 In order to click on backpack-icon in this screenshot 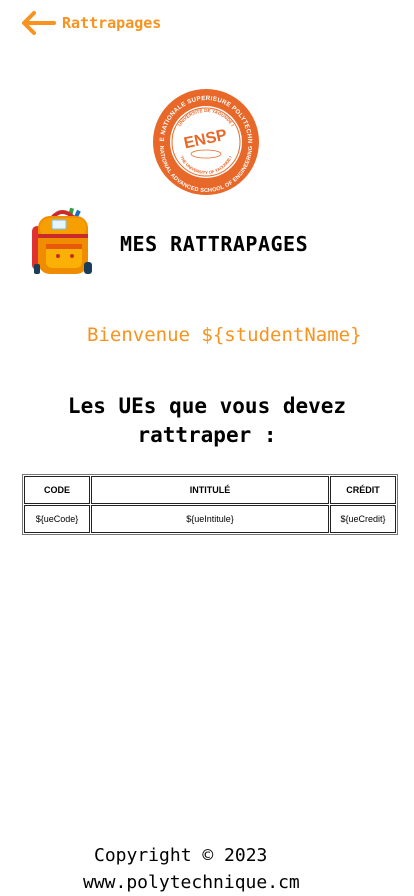, I will do `click(63, 242)`.